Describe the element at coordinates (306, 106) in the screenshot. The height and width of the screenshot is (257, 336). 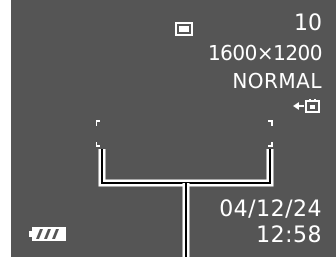
I see `built-in-memory-icon` at that location.